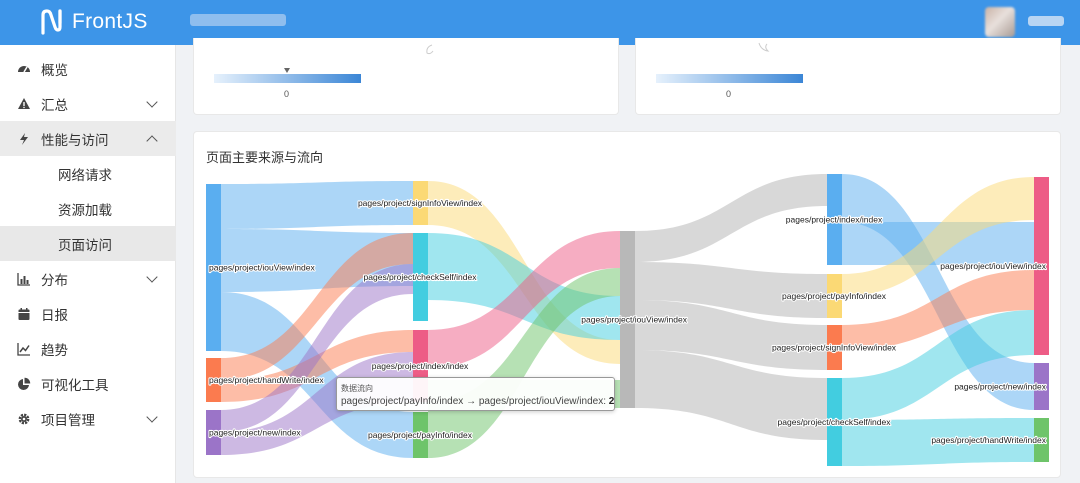 The image size is (1080, 483). Describe the element at coordinates (611, 401) in the screenshot. I see `tooltip-value: 2` at that location.